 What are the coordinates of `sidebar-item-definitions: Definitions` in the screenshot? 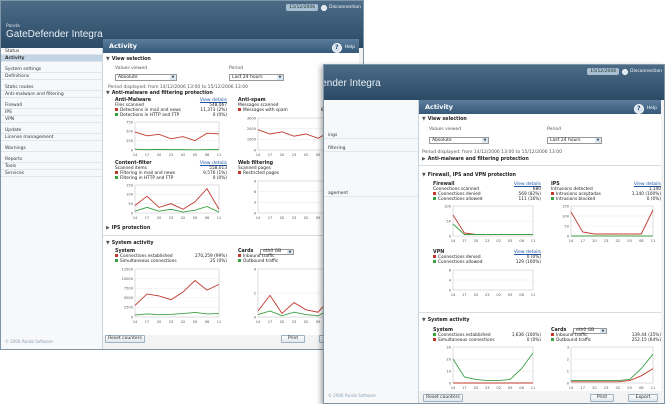 It's located at (51, 76).